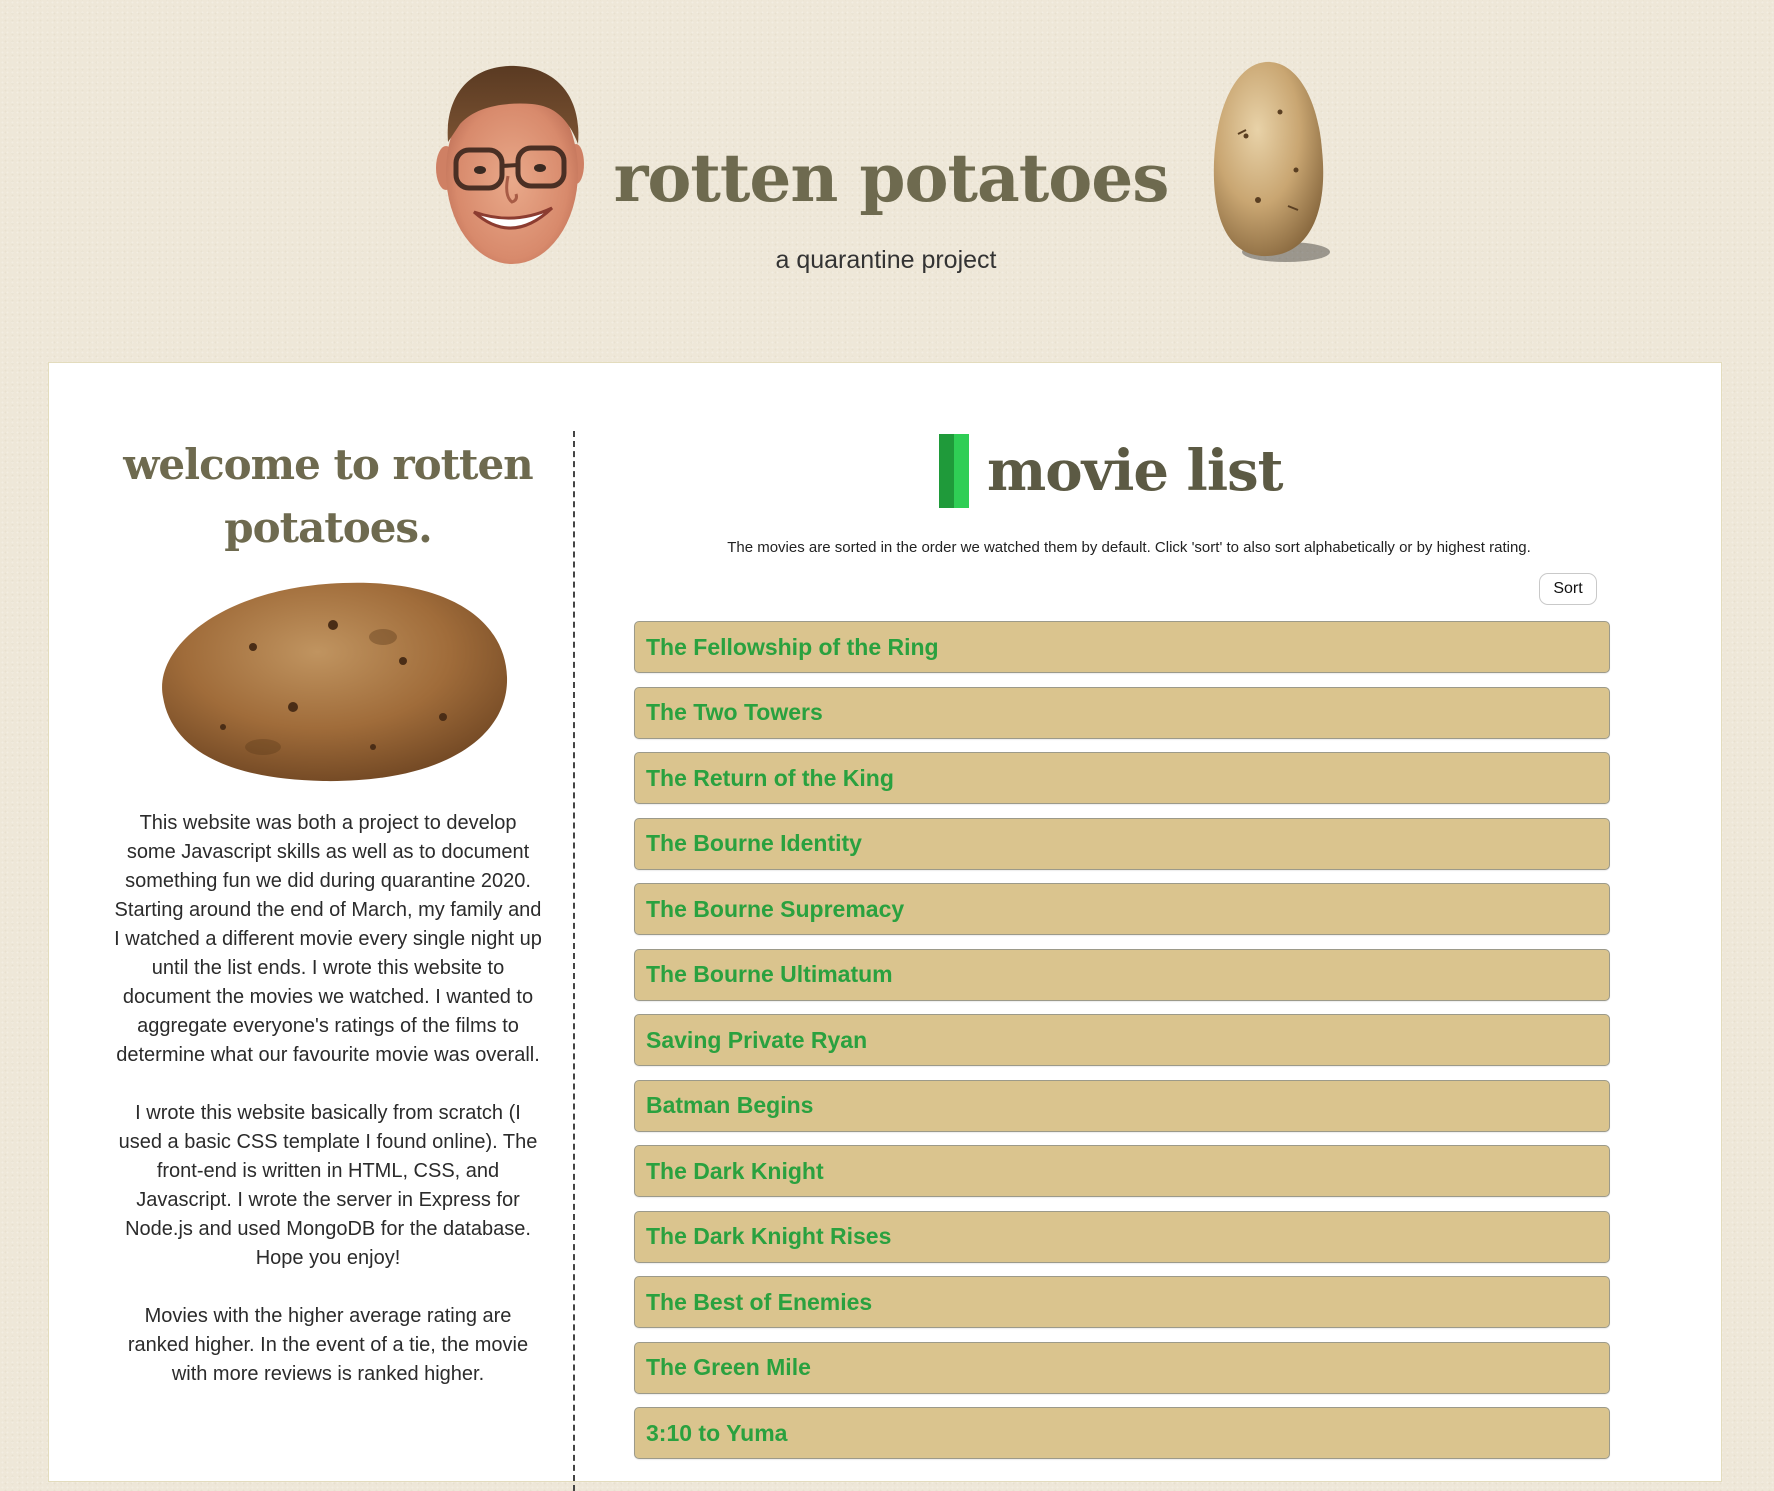 Image resolution: width=1774 pixels, height=1491 pixels. I want to click on movie-title: The Return of the King, so click(770, 777).